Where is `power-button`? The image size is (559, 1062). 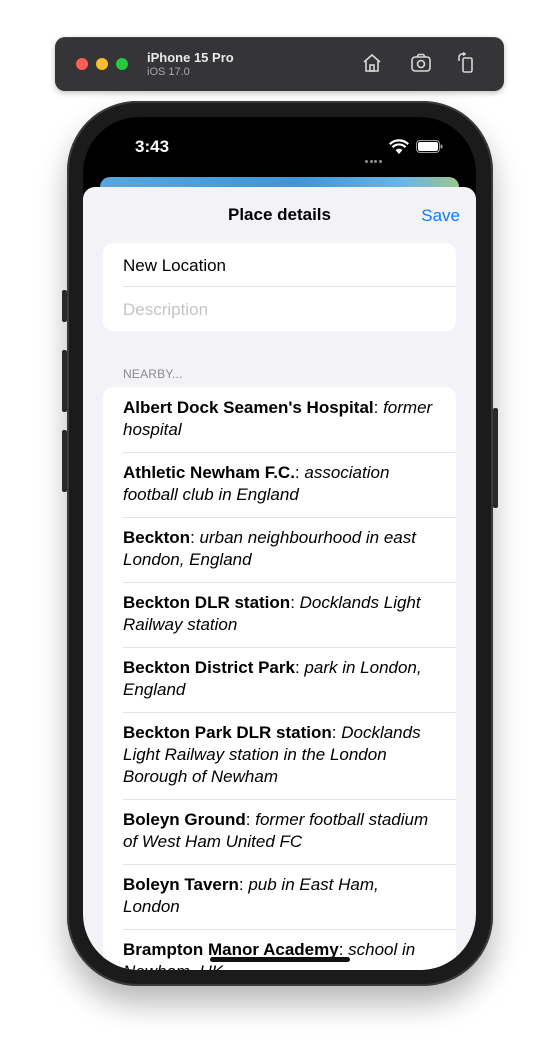 power-button is located at coordinates (495, 458).